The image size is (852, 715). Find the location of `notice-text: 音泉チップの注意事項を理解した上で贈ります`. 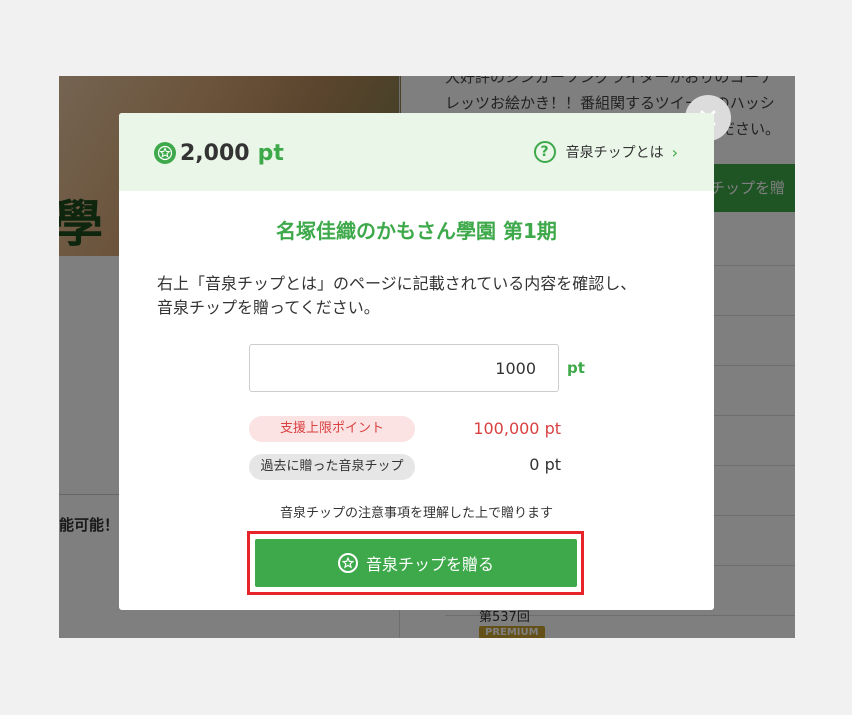

notice-text: 音泉チップの注意事項を理解した上で贈ります is located at coordinates (416, 513).